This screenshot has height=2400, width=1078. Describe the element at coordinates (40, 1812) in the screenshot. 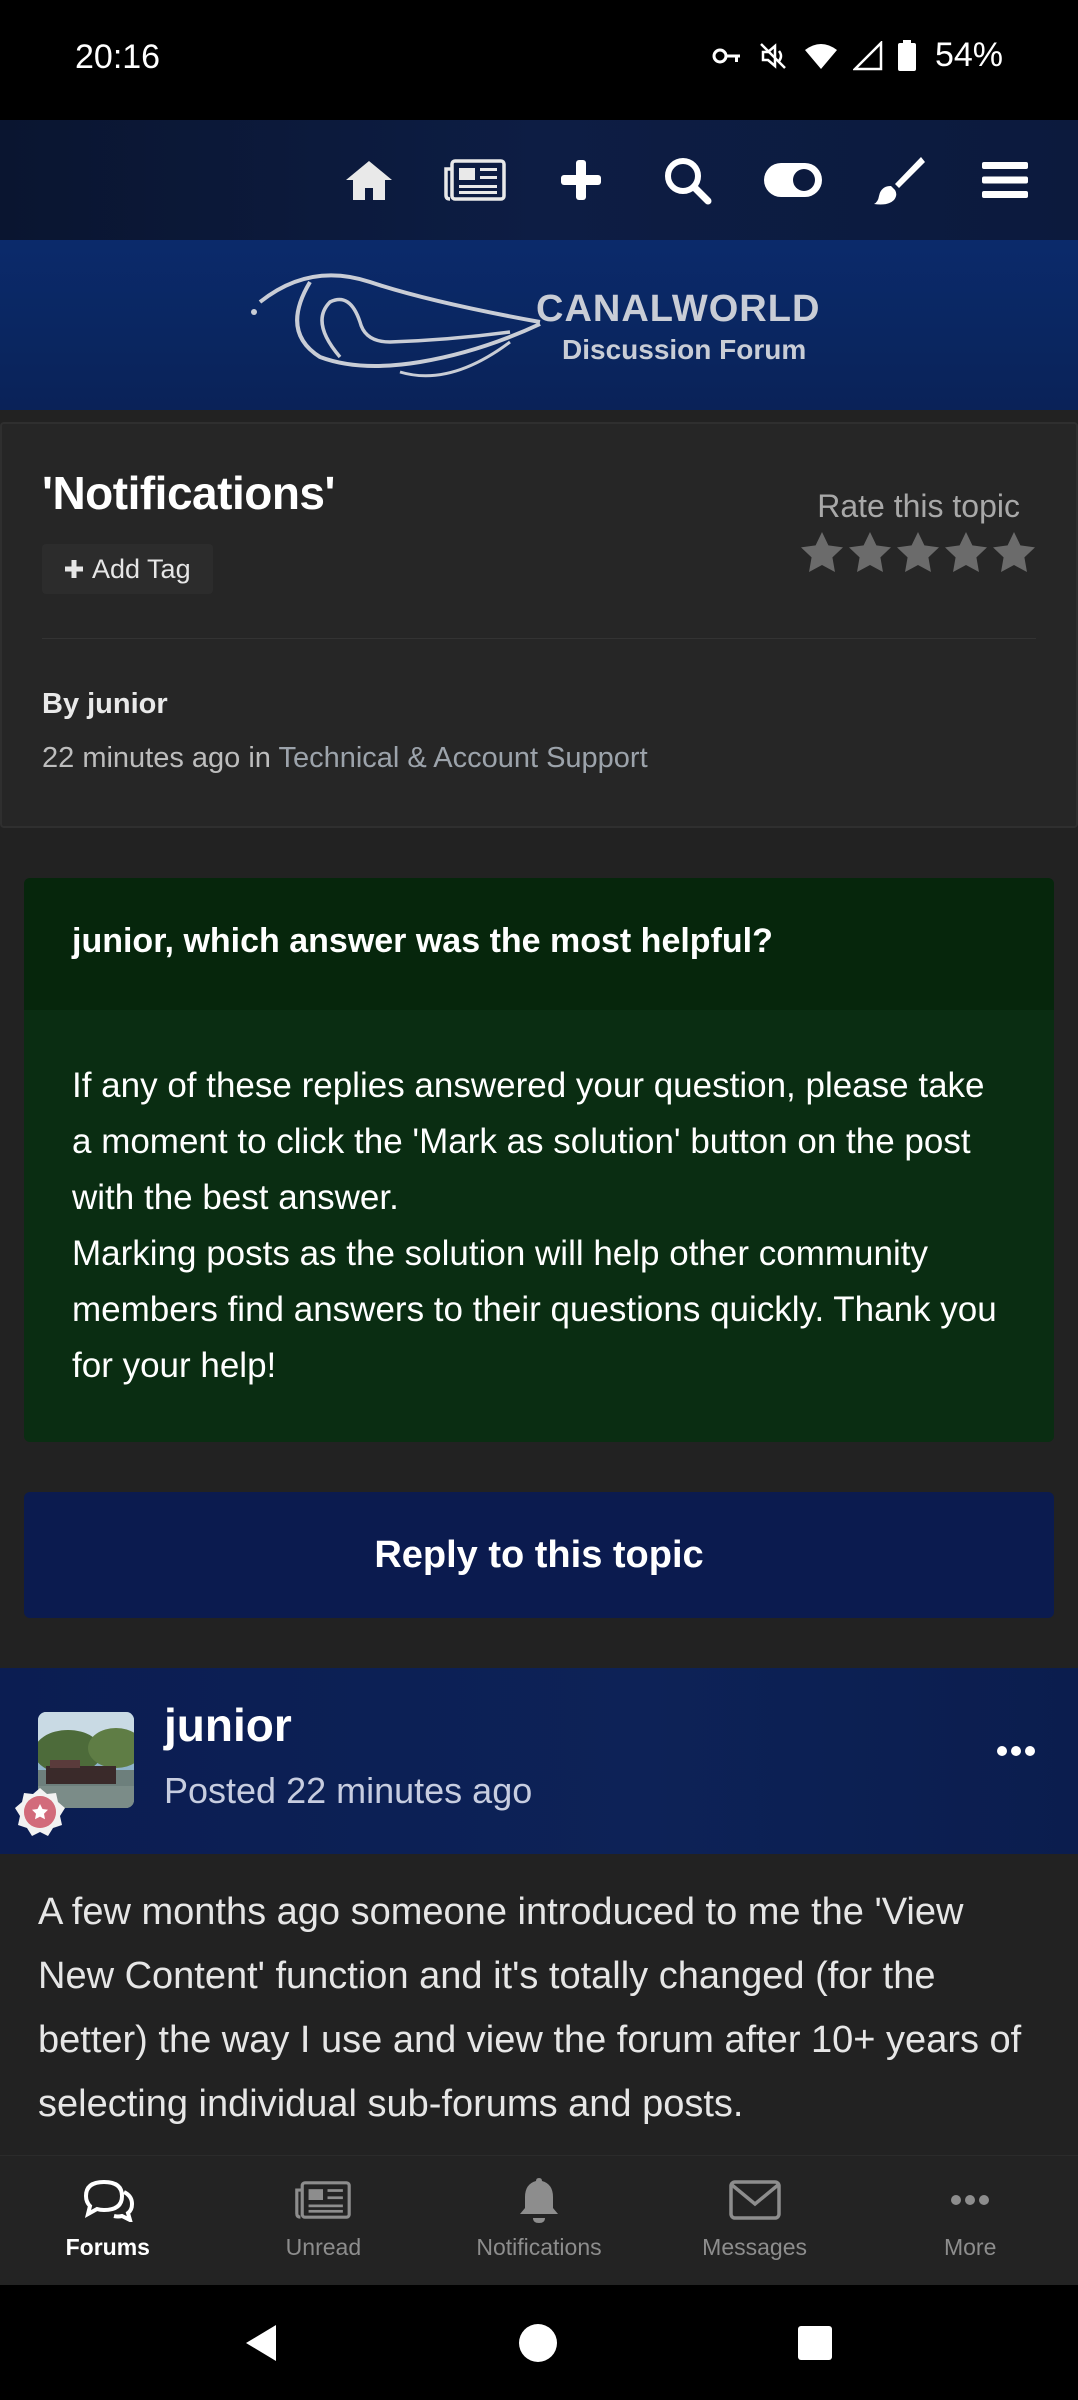

I see `rank-badge-icon` at that location.